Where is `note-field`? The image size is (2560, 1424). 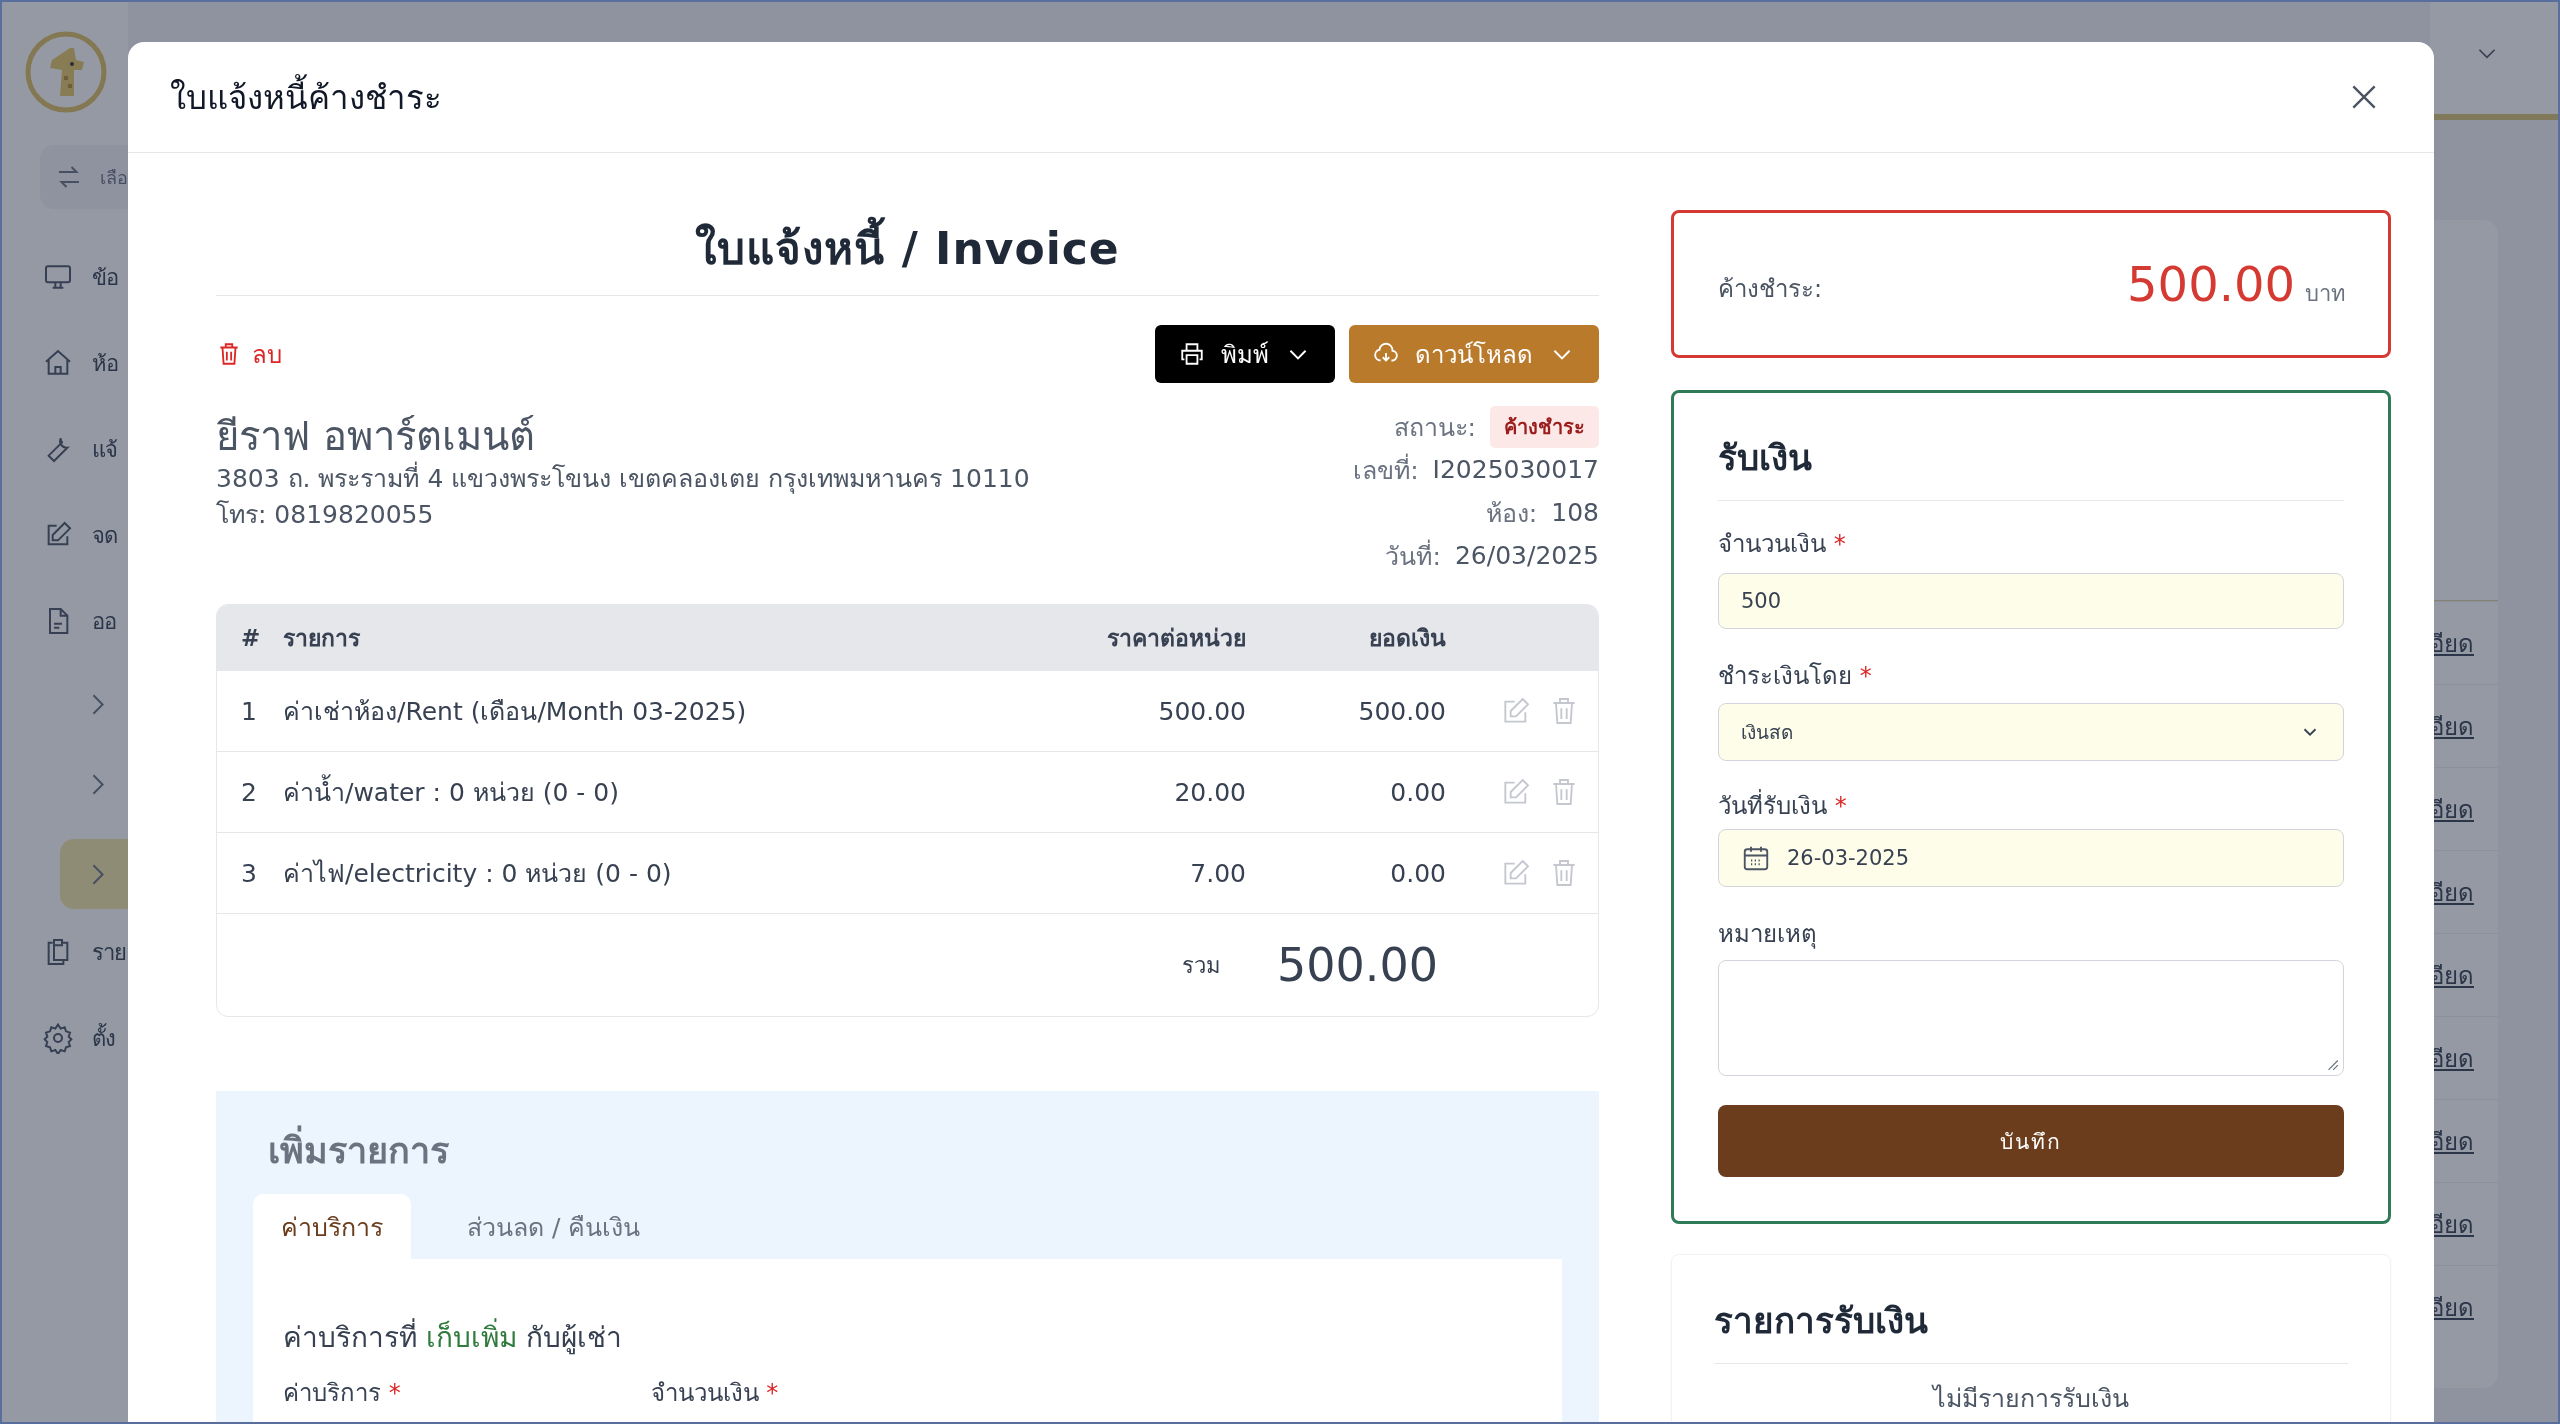
note-field is located at coordinates (2031, 1018).